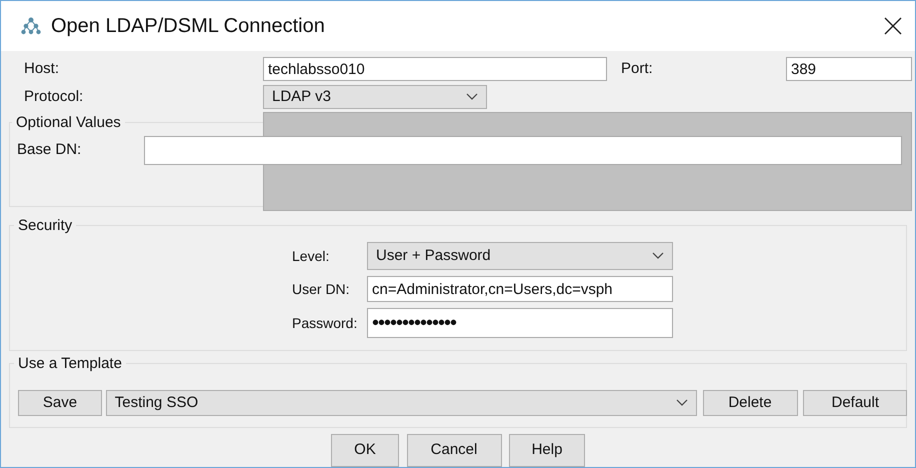  What do you see at coordinates (637, 68) in the screenshot?
I see `field-label: Port:` at bounding box center [637, 68].